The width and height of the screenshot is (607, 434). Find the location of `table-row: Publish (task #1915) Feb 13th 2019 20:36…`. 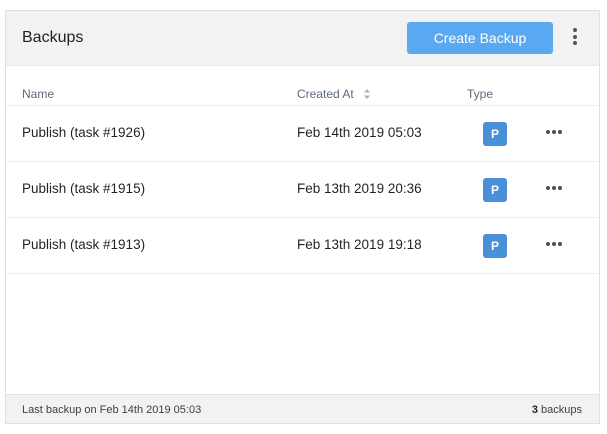

table-row: Publish (task #1915) Feb 13th 2019 20:36… is located at coordinates (302, 190).